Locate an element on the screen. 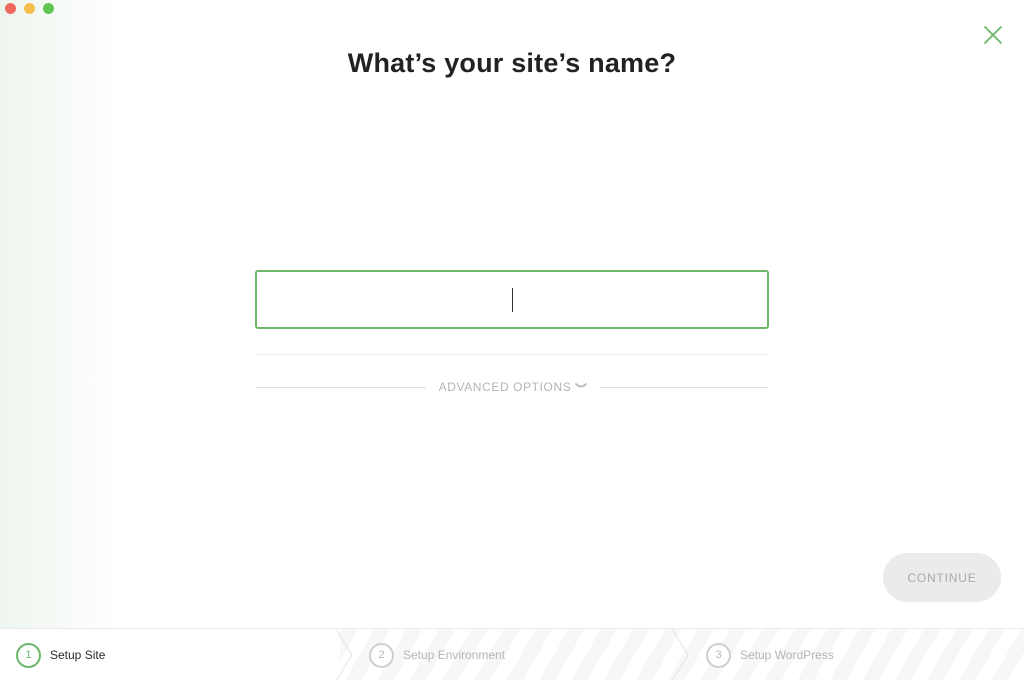 The height and width of the screenshot is (680, 1024). step-setup-wordpress: 3 Setup WordPress is located at coordinates (770, 654).